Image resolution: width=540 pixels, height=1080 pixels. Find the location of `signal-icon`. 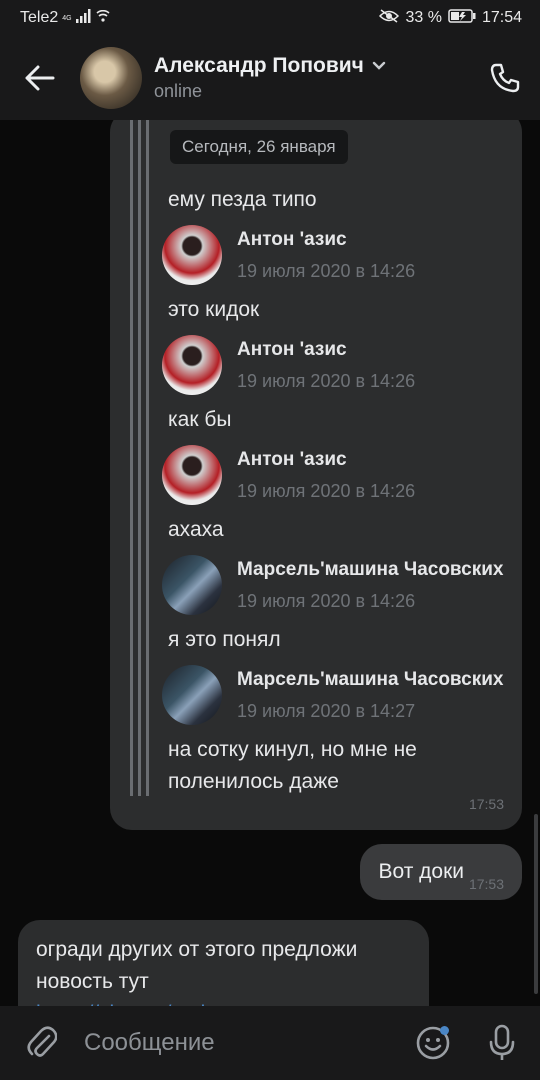

signal-icon is located at coordinates (84, 18).